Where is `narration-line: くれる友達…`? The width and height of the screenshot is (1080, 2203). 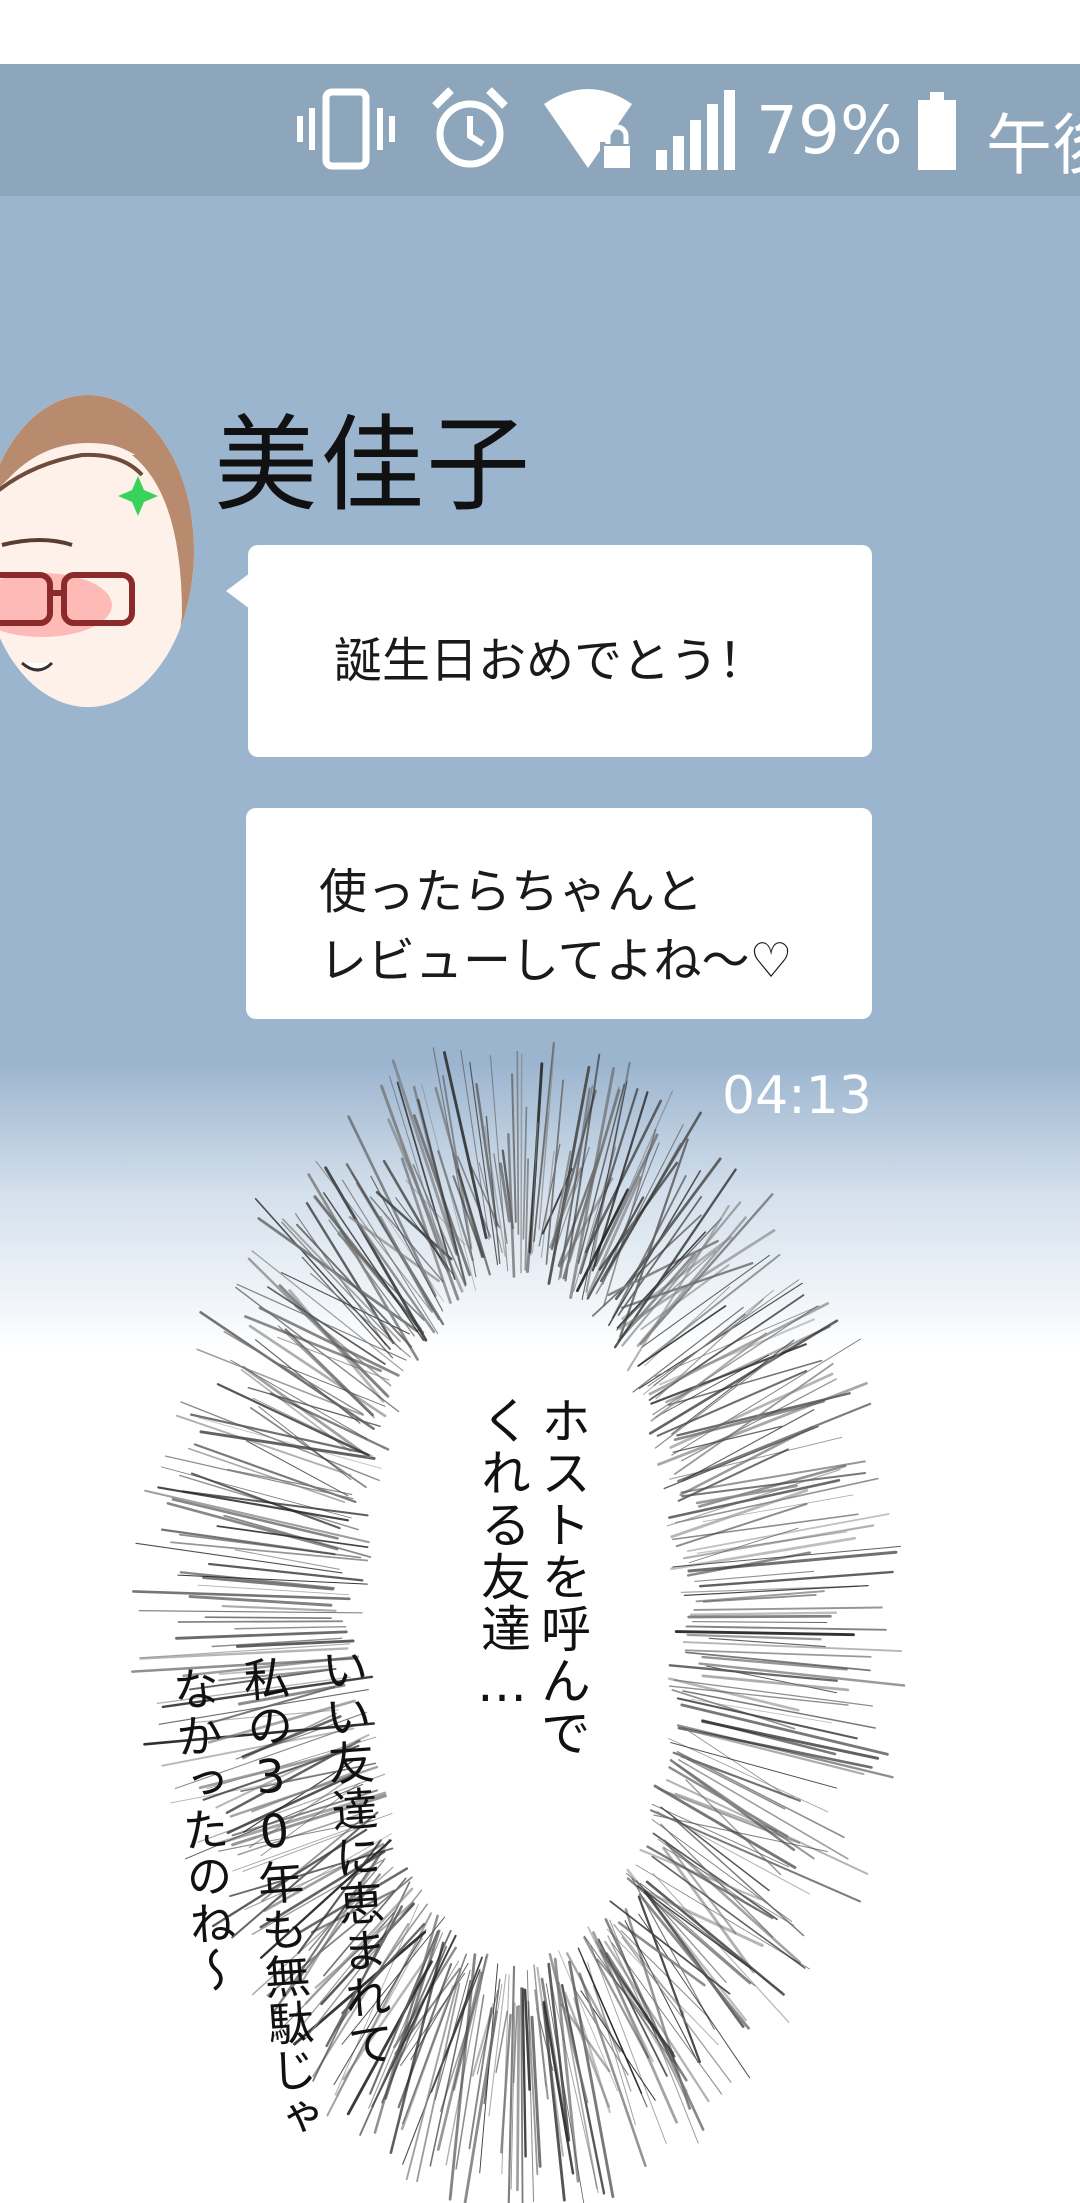
narration-line: くれる友達… is located at coordinates (502, 1555).